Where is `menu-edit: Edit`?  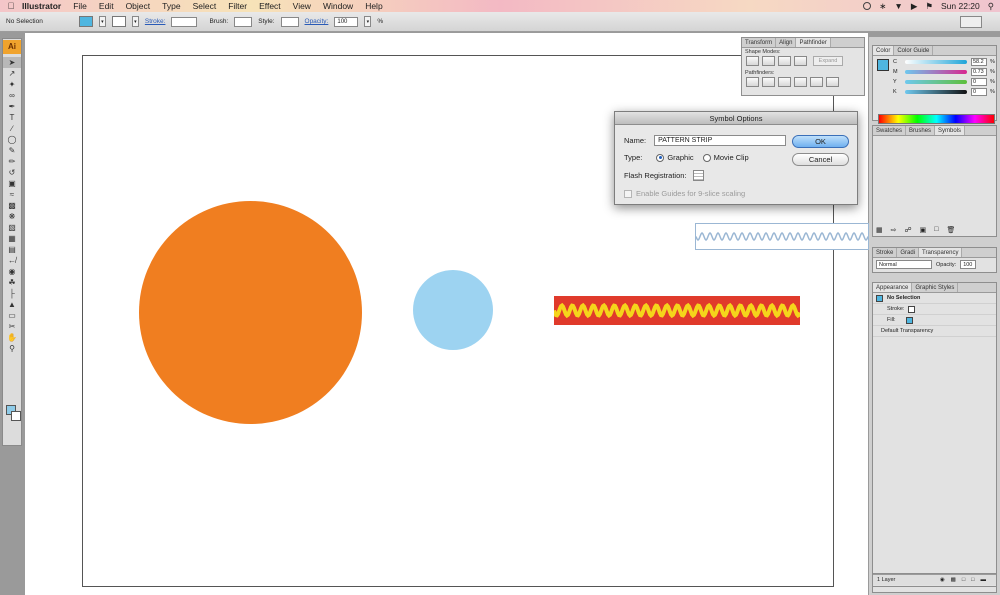
menu-edit: Edit is located at coordinates (106, 6).